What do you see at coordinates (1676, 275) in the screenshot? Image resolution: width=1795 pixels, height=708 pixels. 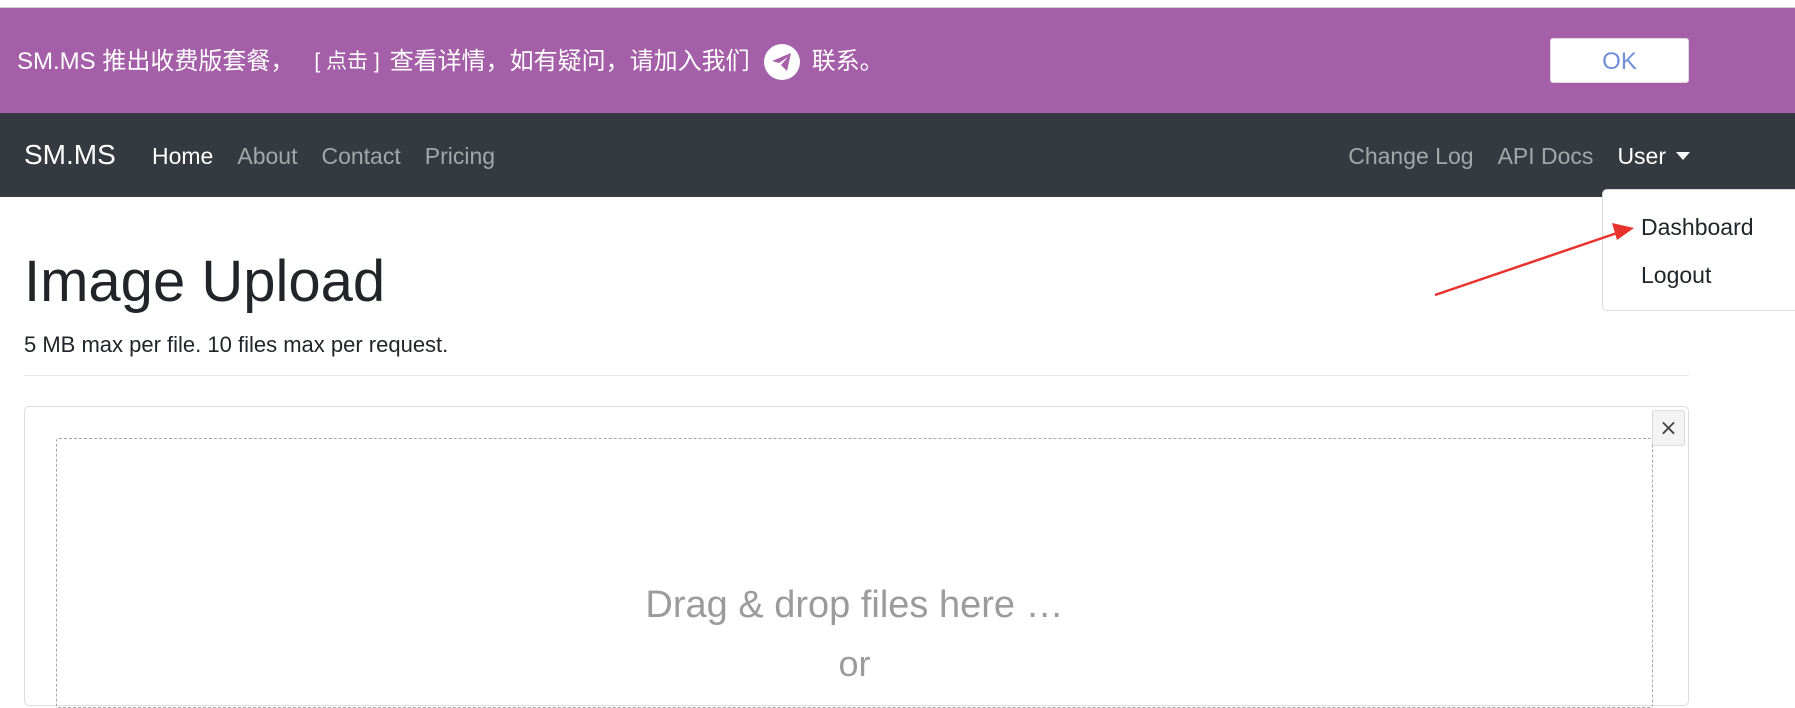 I see `dropdown-item-logout: Logout` at bounding box center [1676, 275].